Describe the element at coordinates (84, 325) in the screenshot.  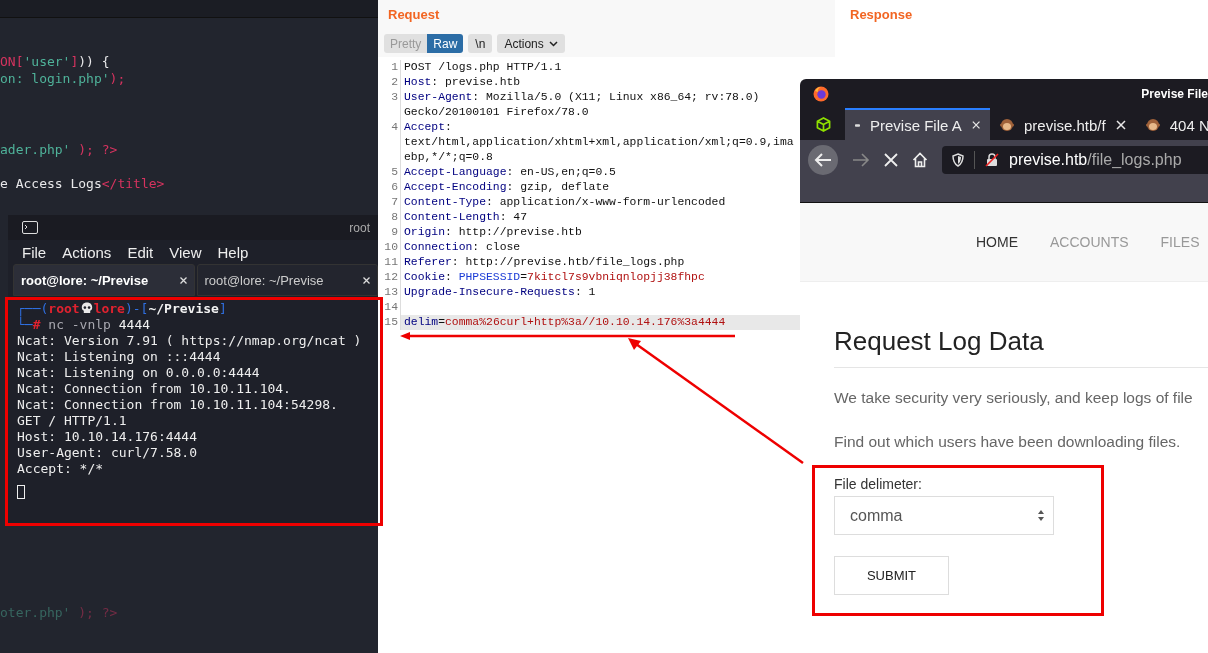
I see `prompt-line: └─# nc -vnlp 4444` at that location.